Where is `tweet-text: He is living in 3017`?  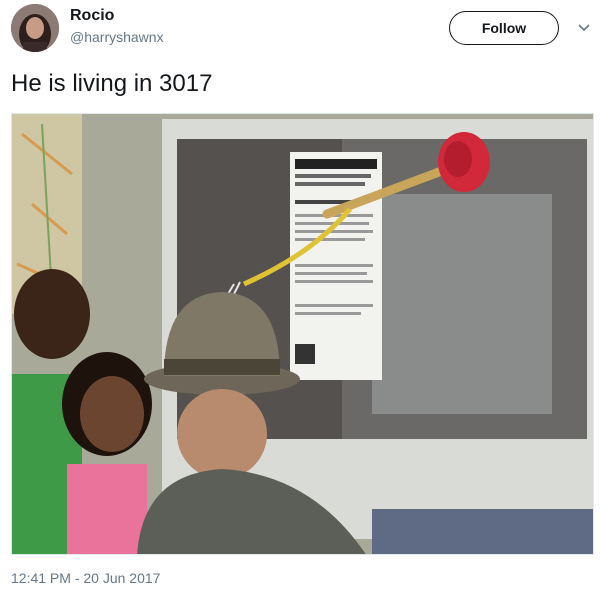
tweet-text: He is living in 3017 is located at coordinates (112, 83).